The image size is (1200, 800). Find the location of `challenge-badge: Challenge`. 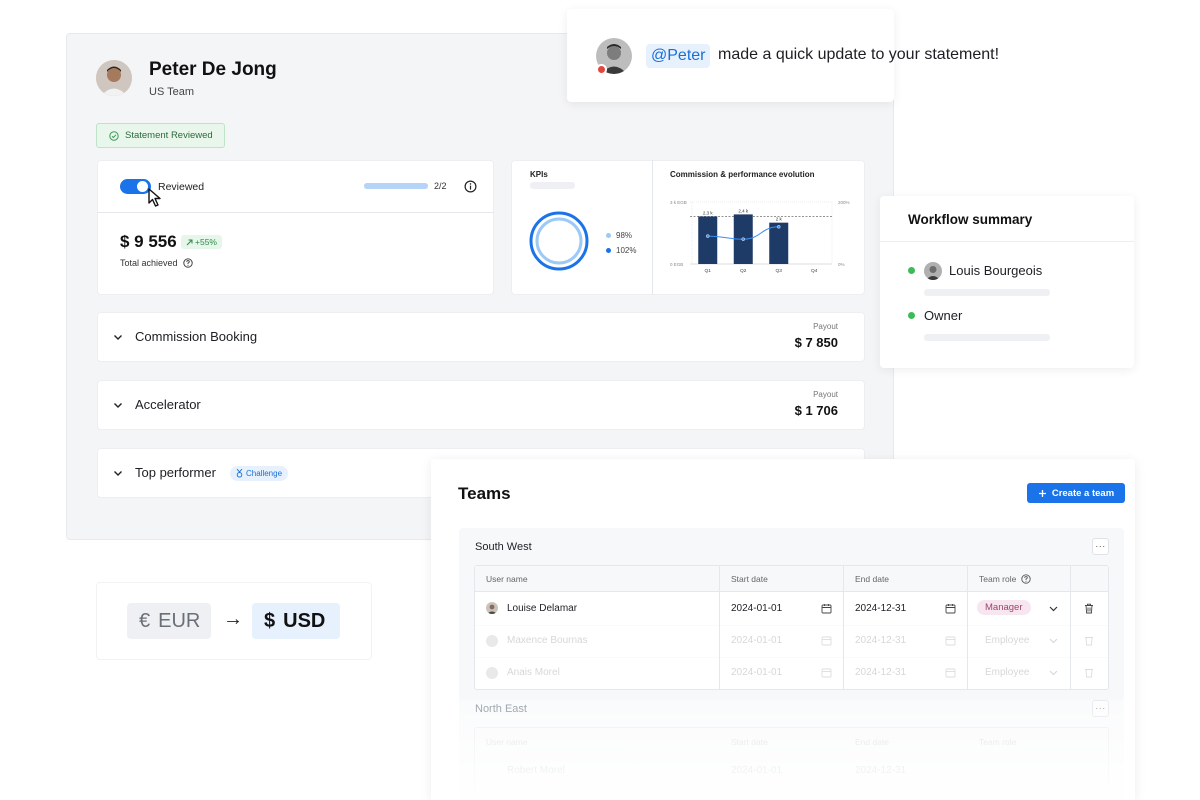

challenge-badge: Challenge is located at coordinates (259, 473).